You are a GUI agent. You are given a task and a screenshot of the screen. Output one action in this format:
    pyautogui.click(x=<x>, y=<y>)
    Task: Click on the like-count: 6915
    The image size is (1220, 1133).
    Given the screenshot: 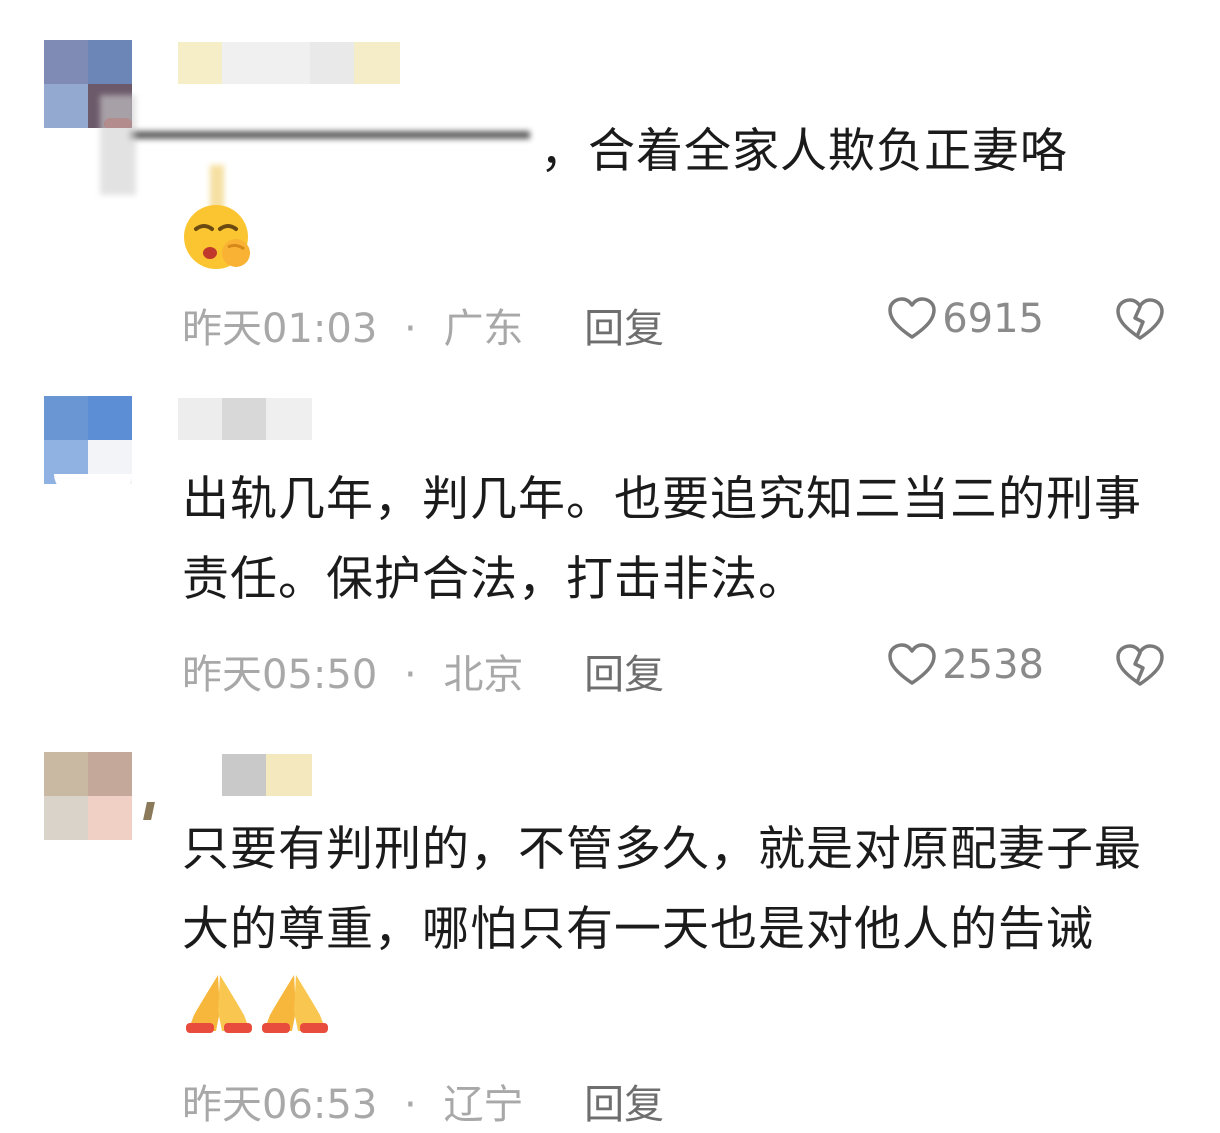 What is the action you would take?
    pyautogui.click(x=993, y=319)
    